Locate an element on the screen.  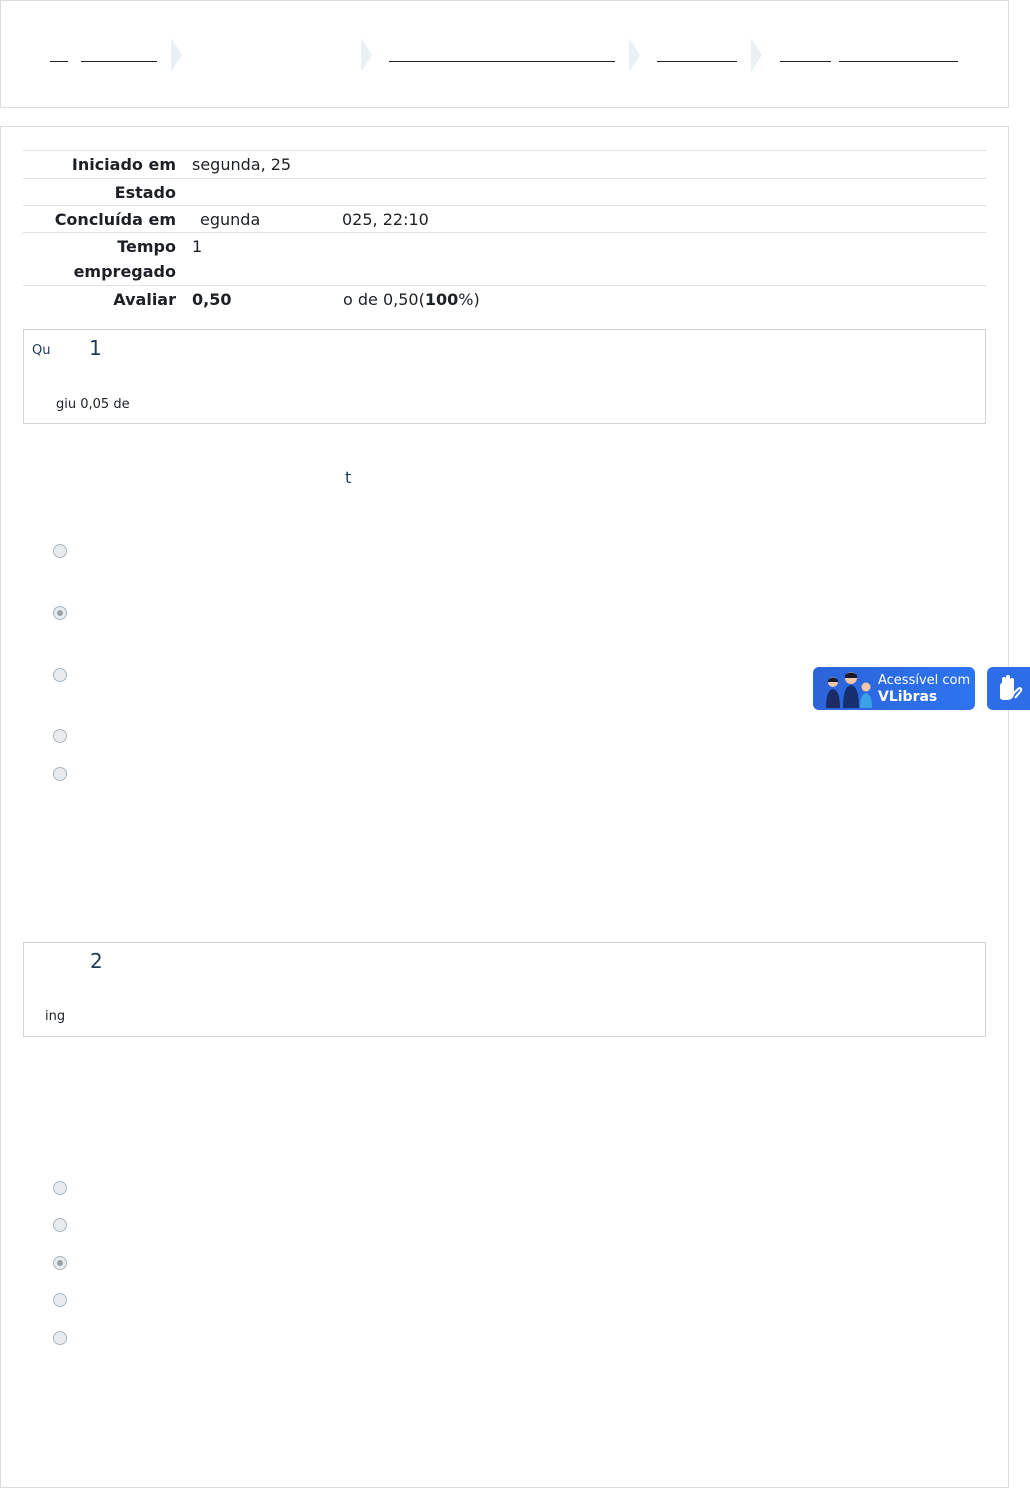
summary-value: 1 is located at coordinates (197, 246).